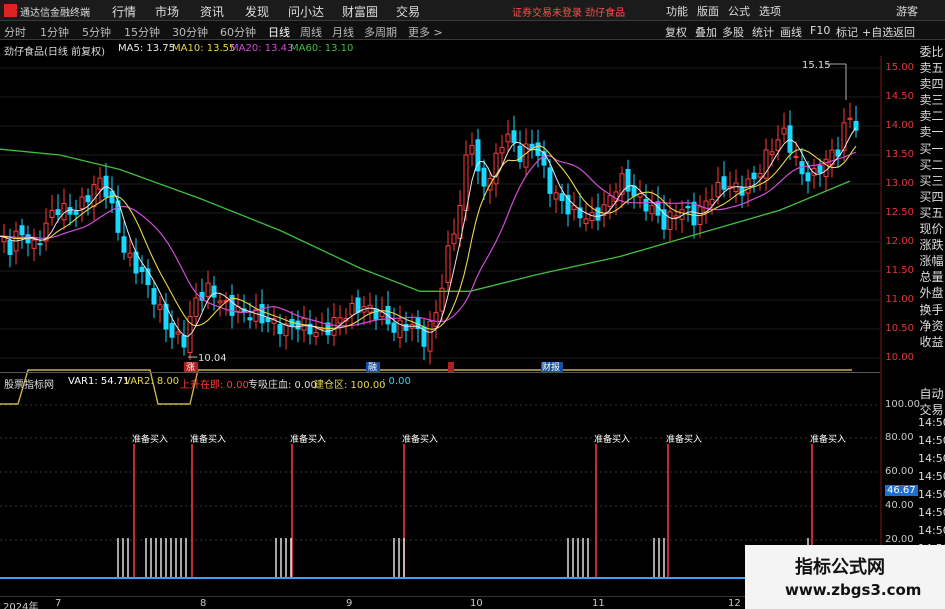 Image resolution: width=945 pixels, height=609 pixels. What do you see at coordinates (568, 11) in the screenshot?
I see `login-alert: 证券交易未登录 劲仔食品` at bounding box center [568, 11].